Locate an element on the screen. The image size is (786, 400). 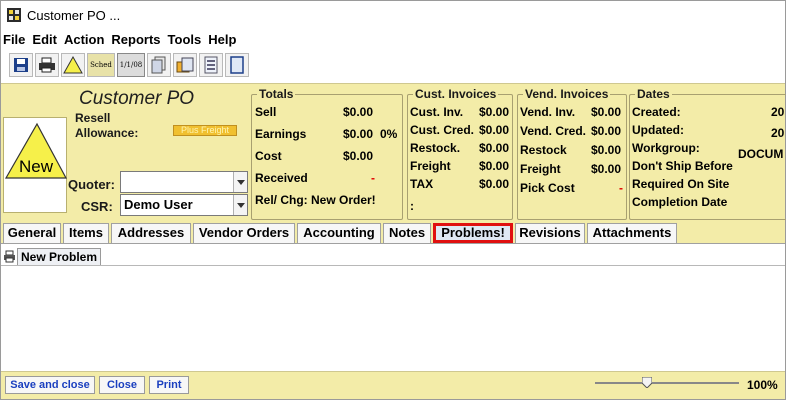
tax-value: $0.00 is located at coordinates (494, 184).